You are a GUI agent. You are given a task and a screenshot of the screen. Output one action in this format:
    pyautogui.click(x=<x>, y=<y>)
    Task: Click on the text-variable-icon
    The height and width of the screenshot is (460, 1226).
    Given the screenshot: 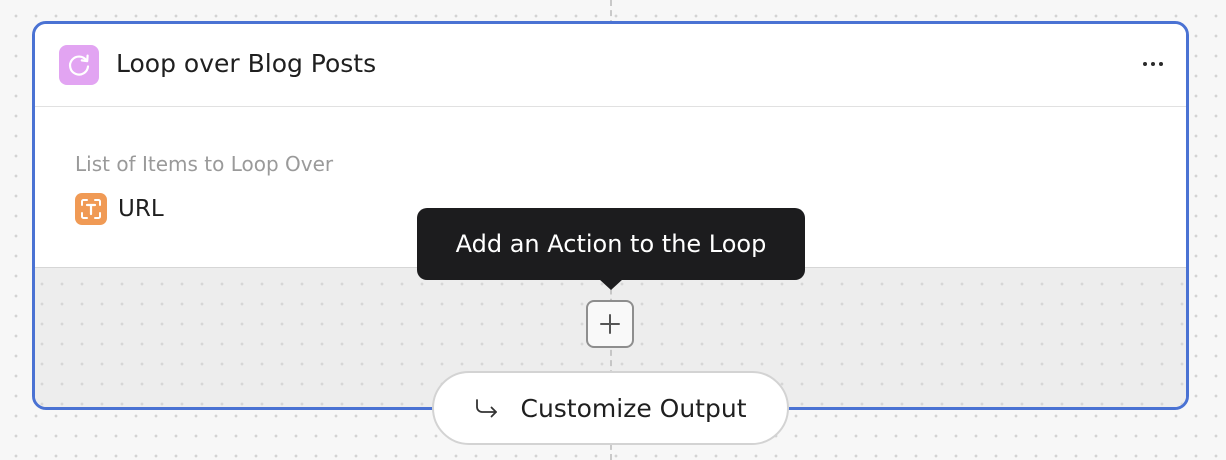 What is the action you would take?
    pyautogui.click(x=91, y=209)
    